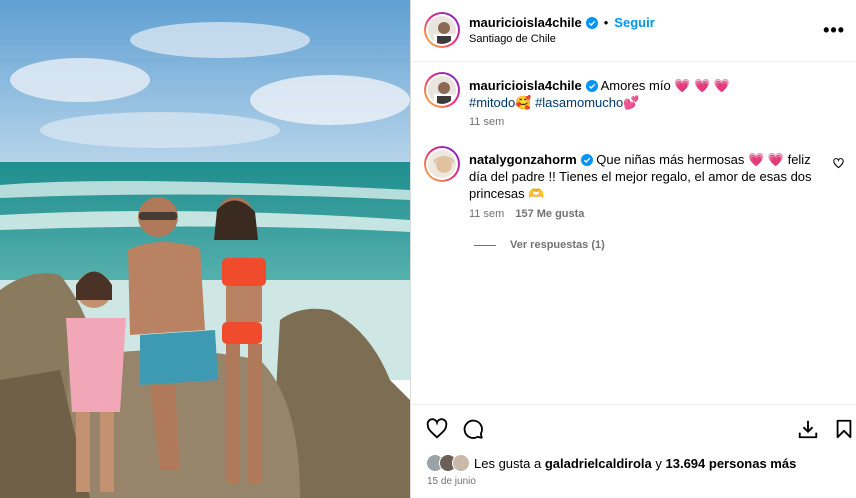 The width and height of the screenshot is (856, 498). I want to click on hashtag-mitodo: #mitodo, so click(492, 102).